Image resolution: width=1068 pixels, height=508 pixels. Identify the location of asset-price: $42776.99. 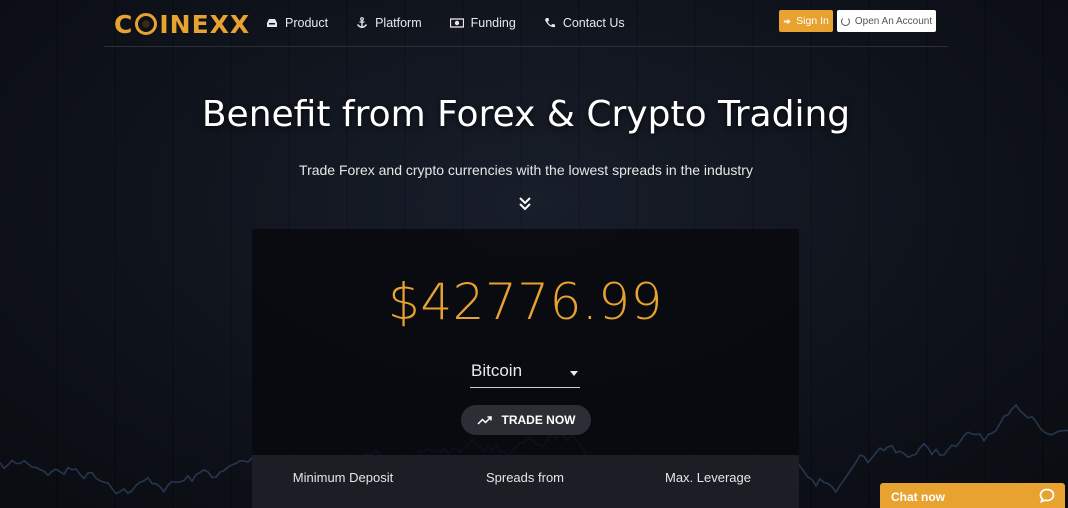
(525, 302).